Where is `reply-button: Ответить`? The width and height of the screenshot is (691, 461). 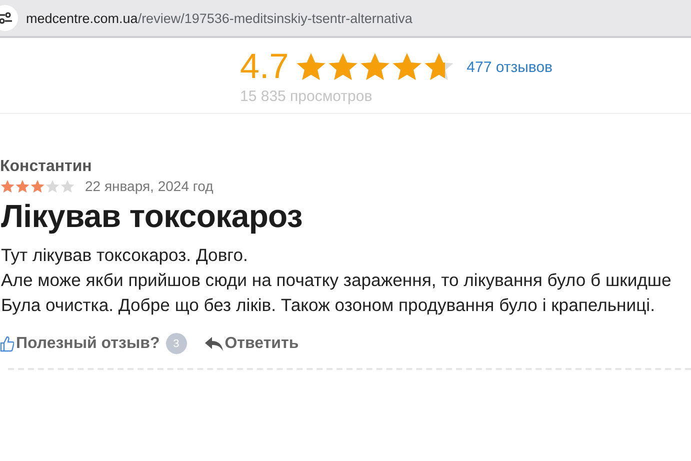
reply-button: Ответить is located at coordinates (251, 343).